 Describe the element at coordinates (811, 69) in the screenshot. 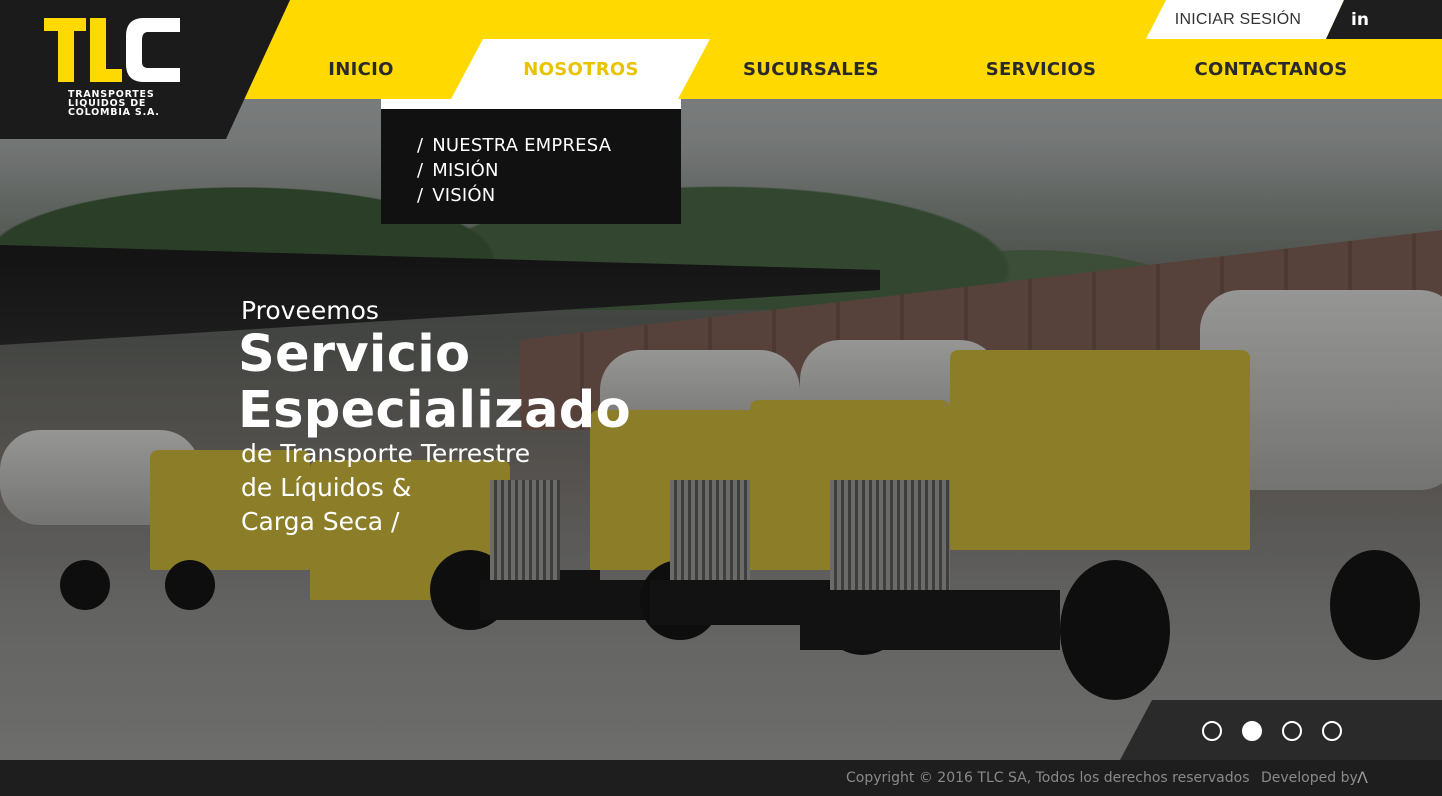

I see `nav-item-sucursales: SUCURSALES` at that location.